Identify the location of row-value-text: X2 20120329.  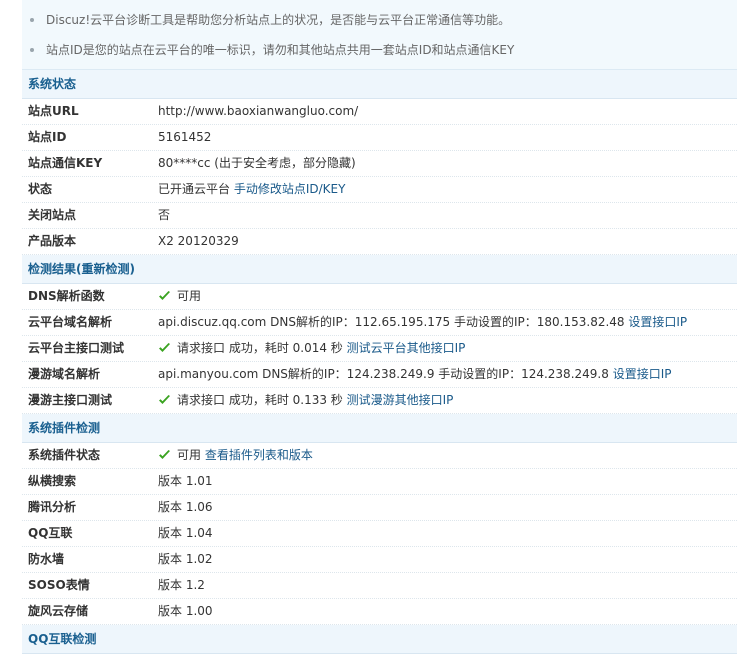
(198, 241).